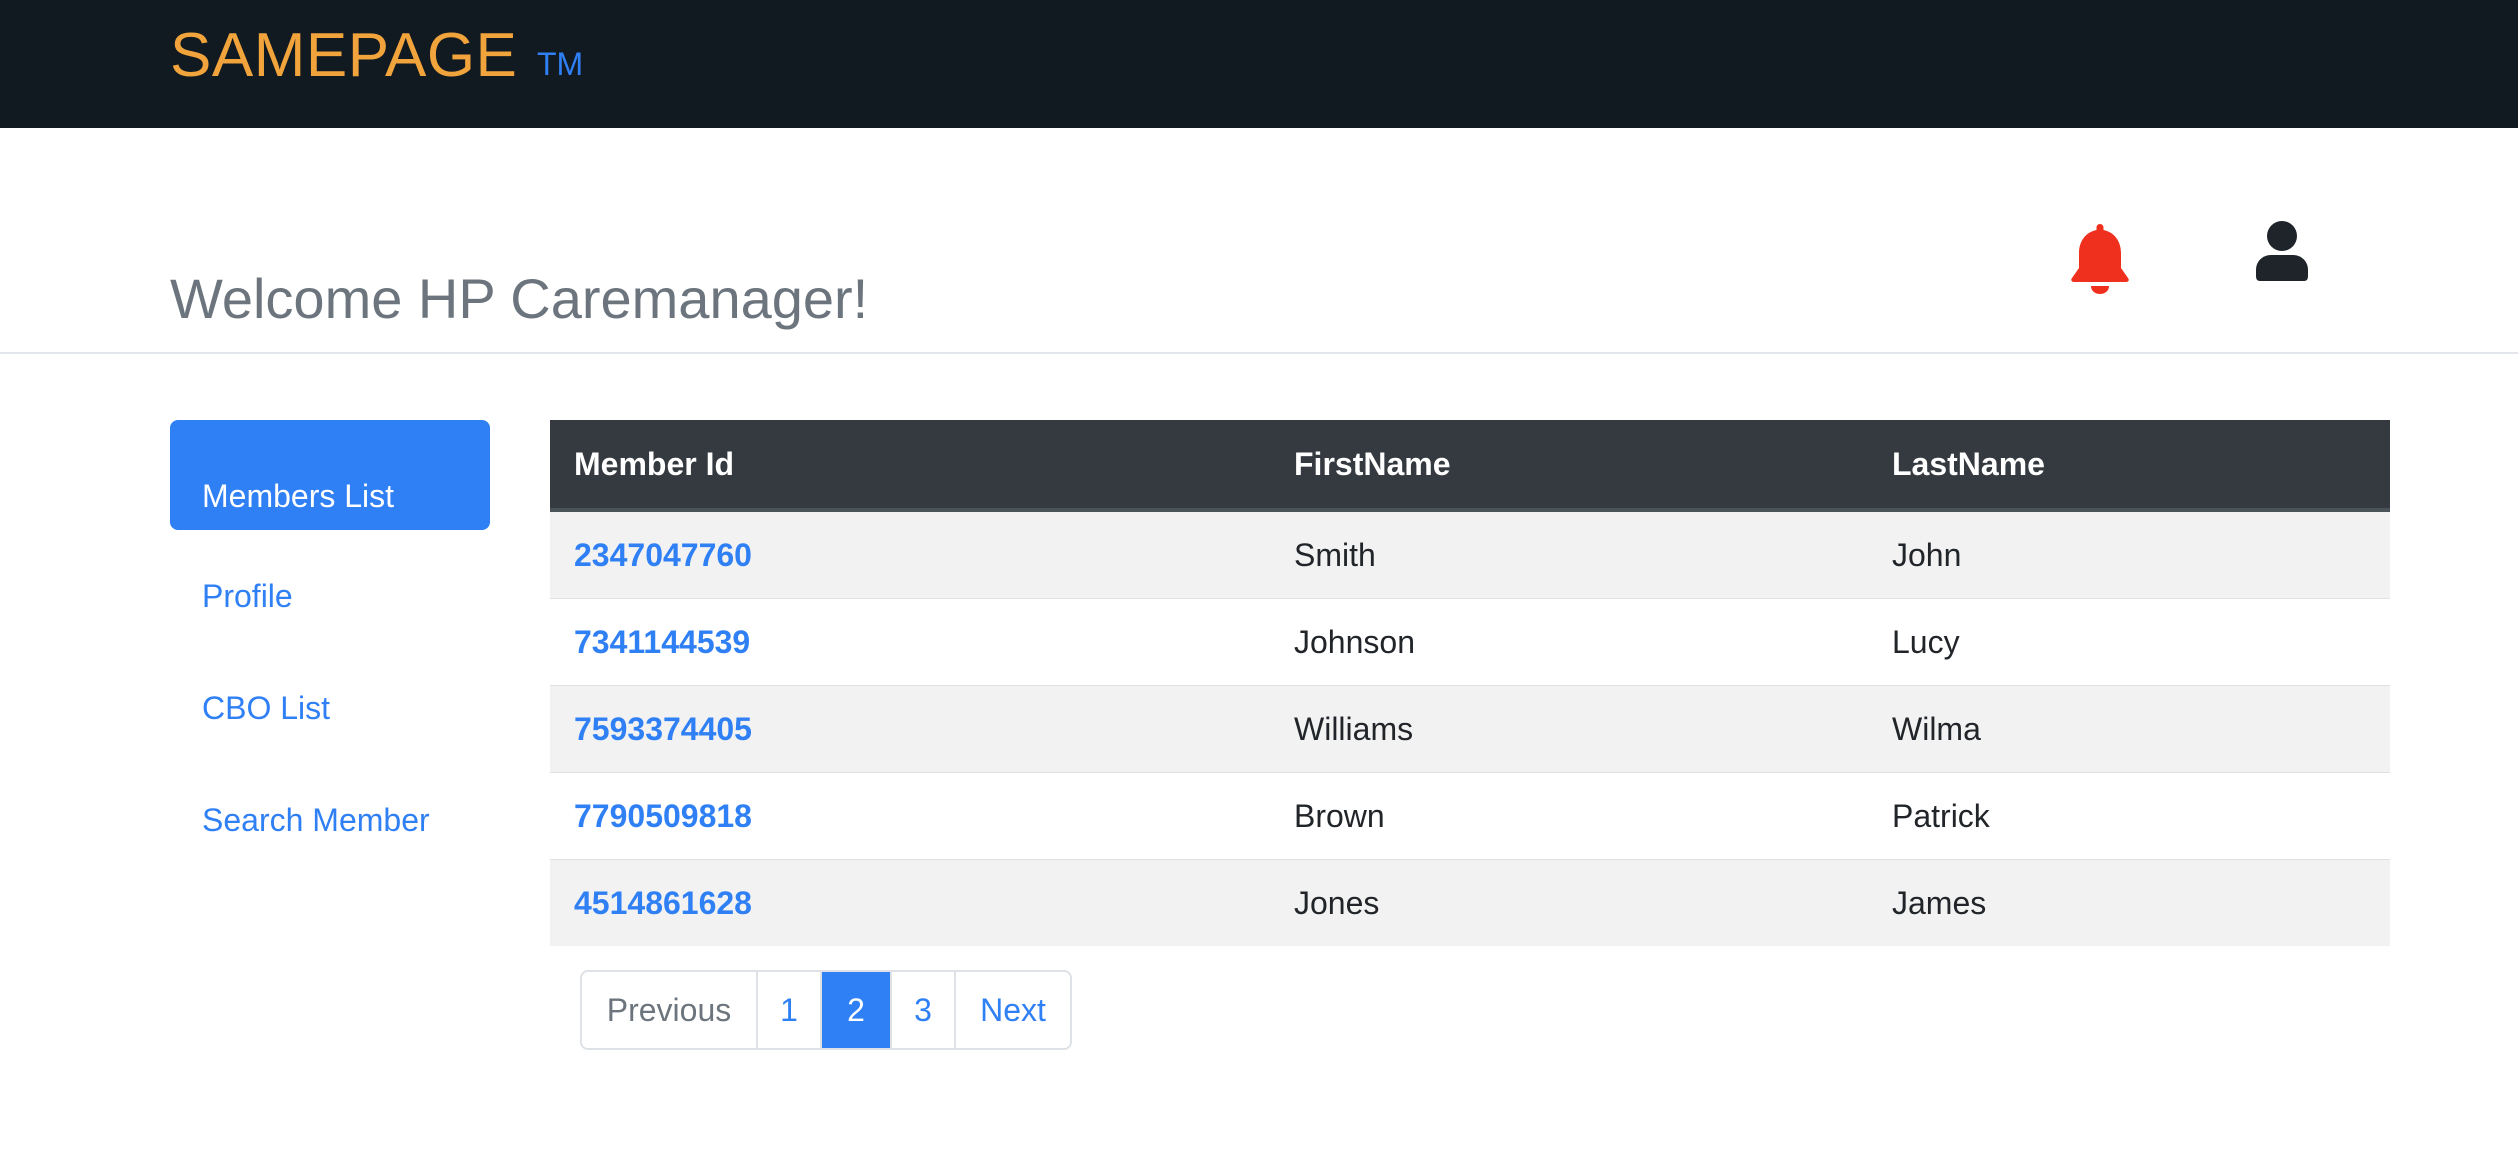 The image size is (2518, 1160). Describe the element at coordinates (1569, 554) in the screenshot. I see `firstname-cell: Smith` at that location.